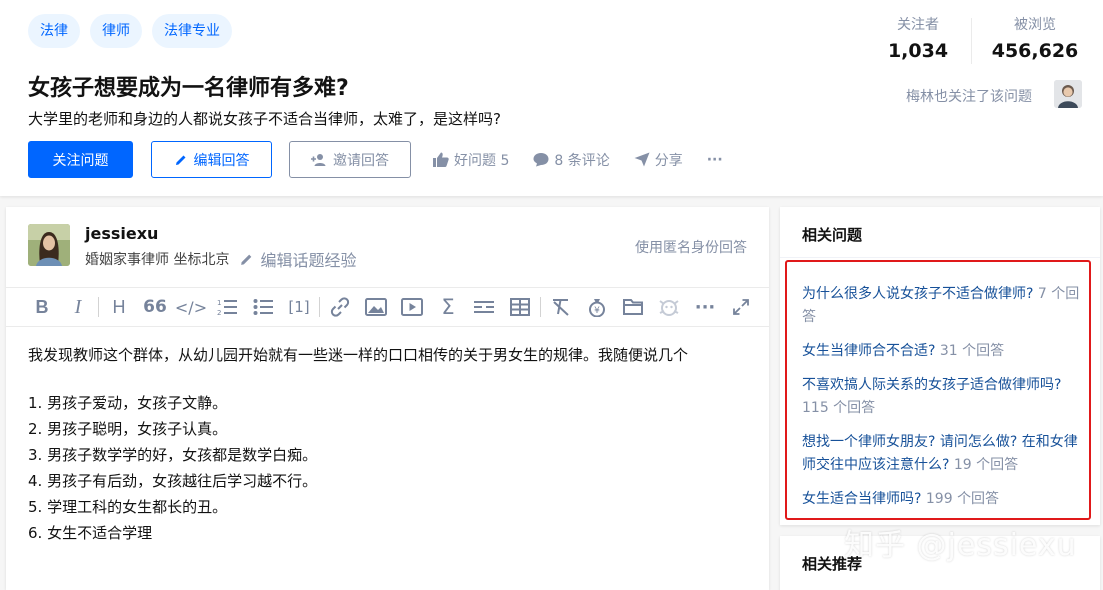  What do you see at coordinates (448, 307) in the screenshot?
I see `formula-button: Σ` at bounding box center [448, 307].